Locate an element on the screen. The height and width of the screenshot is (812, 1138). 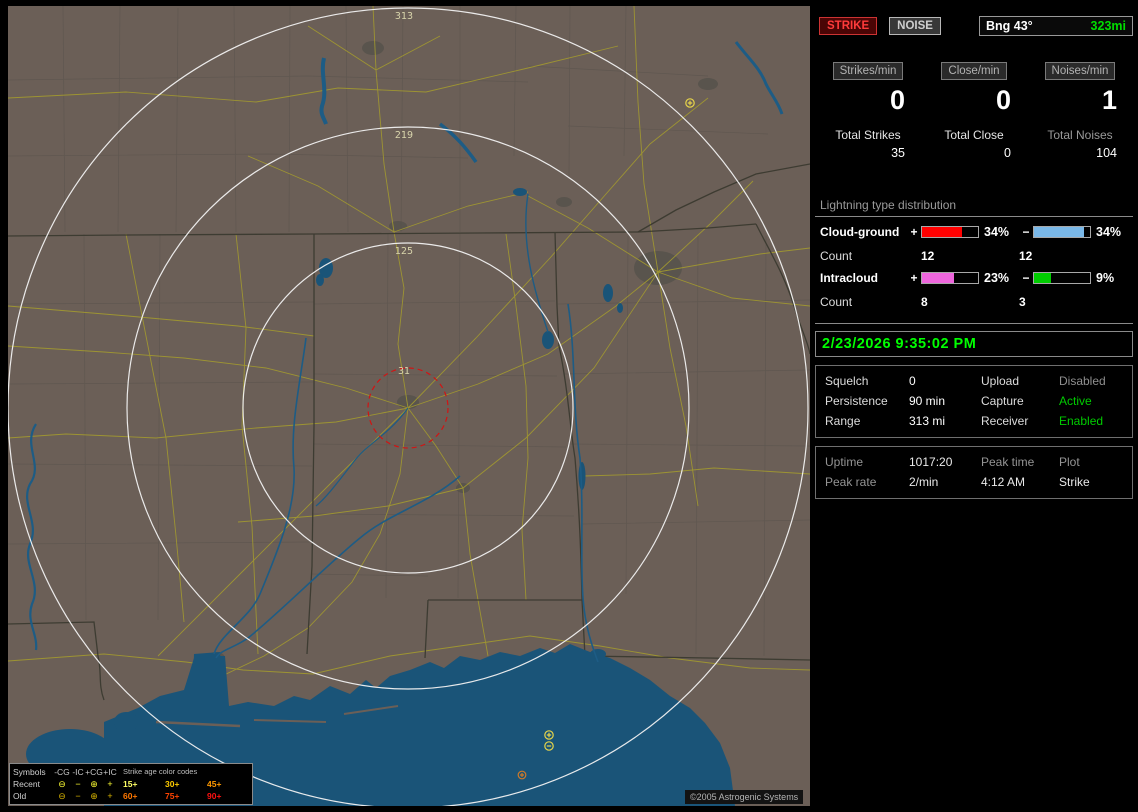
cg-negative-count: 12 is located at coordinates (1026, 256).